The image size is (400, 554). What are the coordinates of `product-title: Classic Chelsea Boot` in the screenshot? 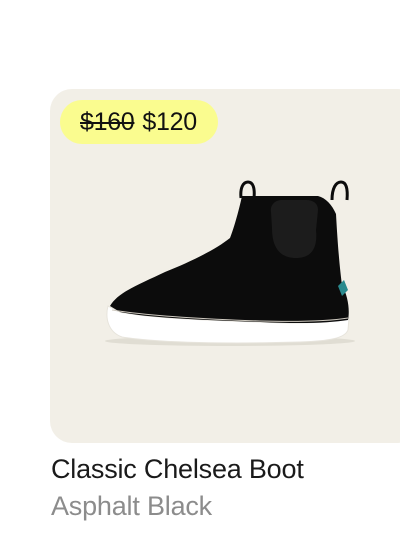 It's located at (177, 469).